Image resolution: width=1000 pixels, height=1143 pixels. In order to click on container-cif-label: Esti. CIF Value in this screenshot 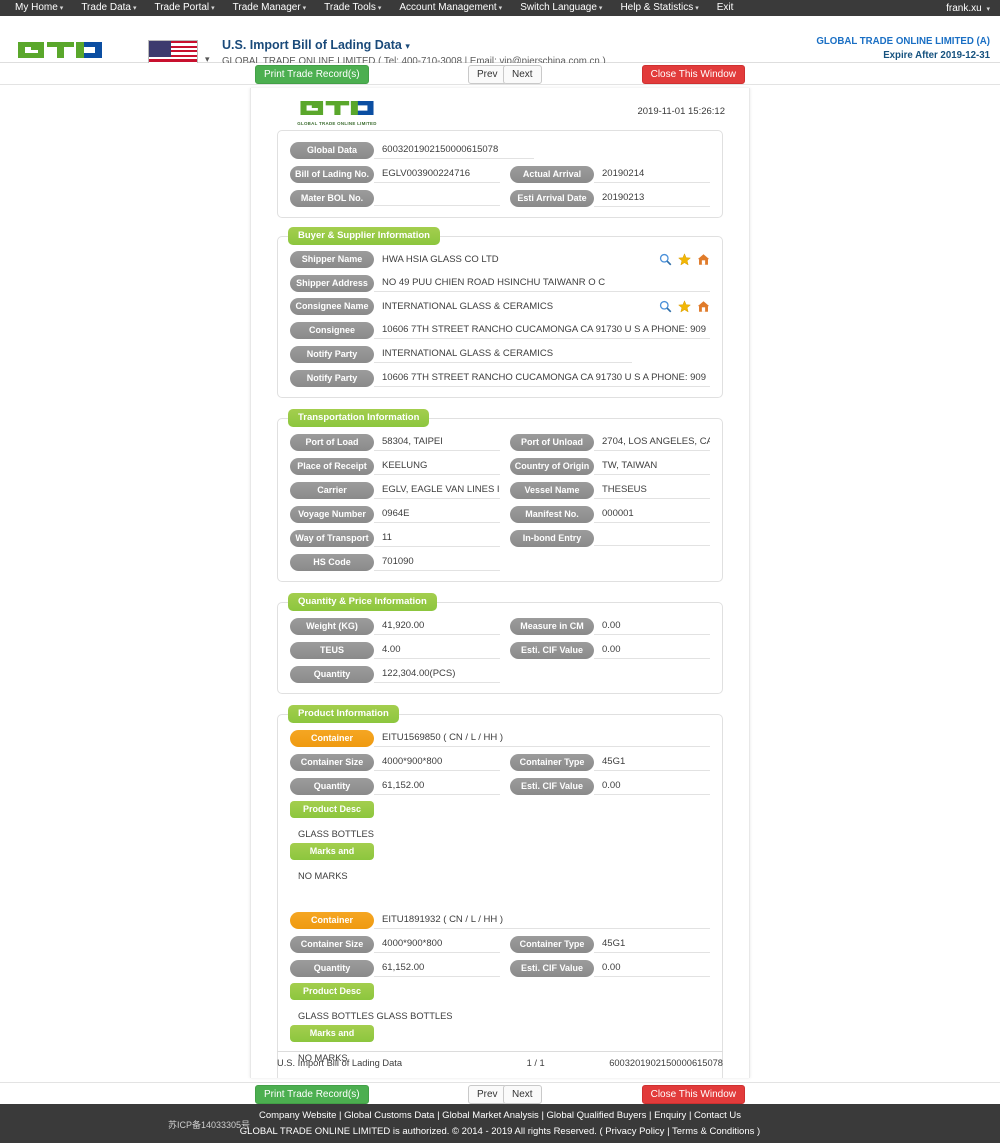, I will do `click(552, 786)`.